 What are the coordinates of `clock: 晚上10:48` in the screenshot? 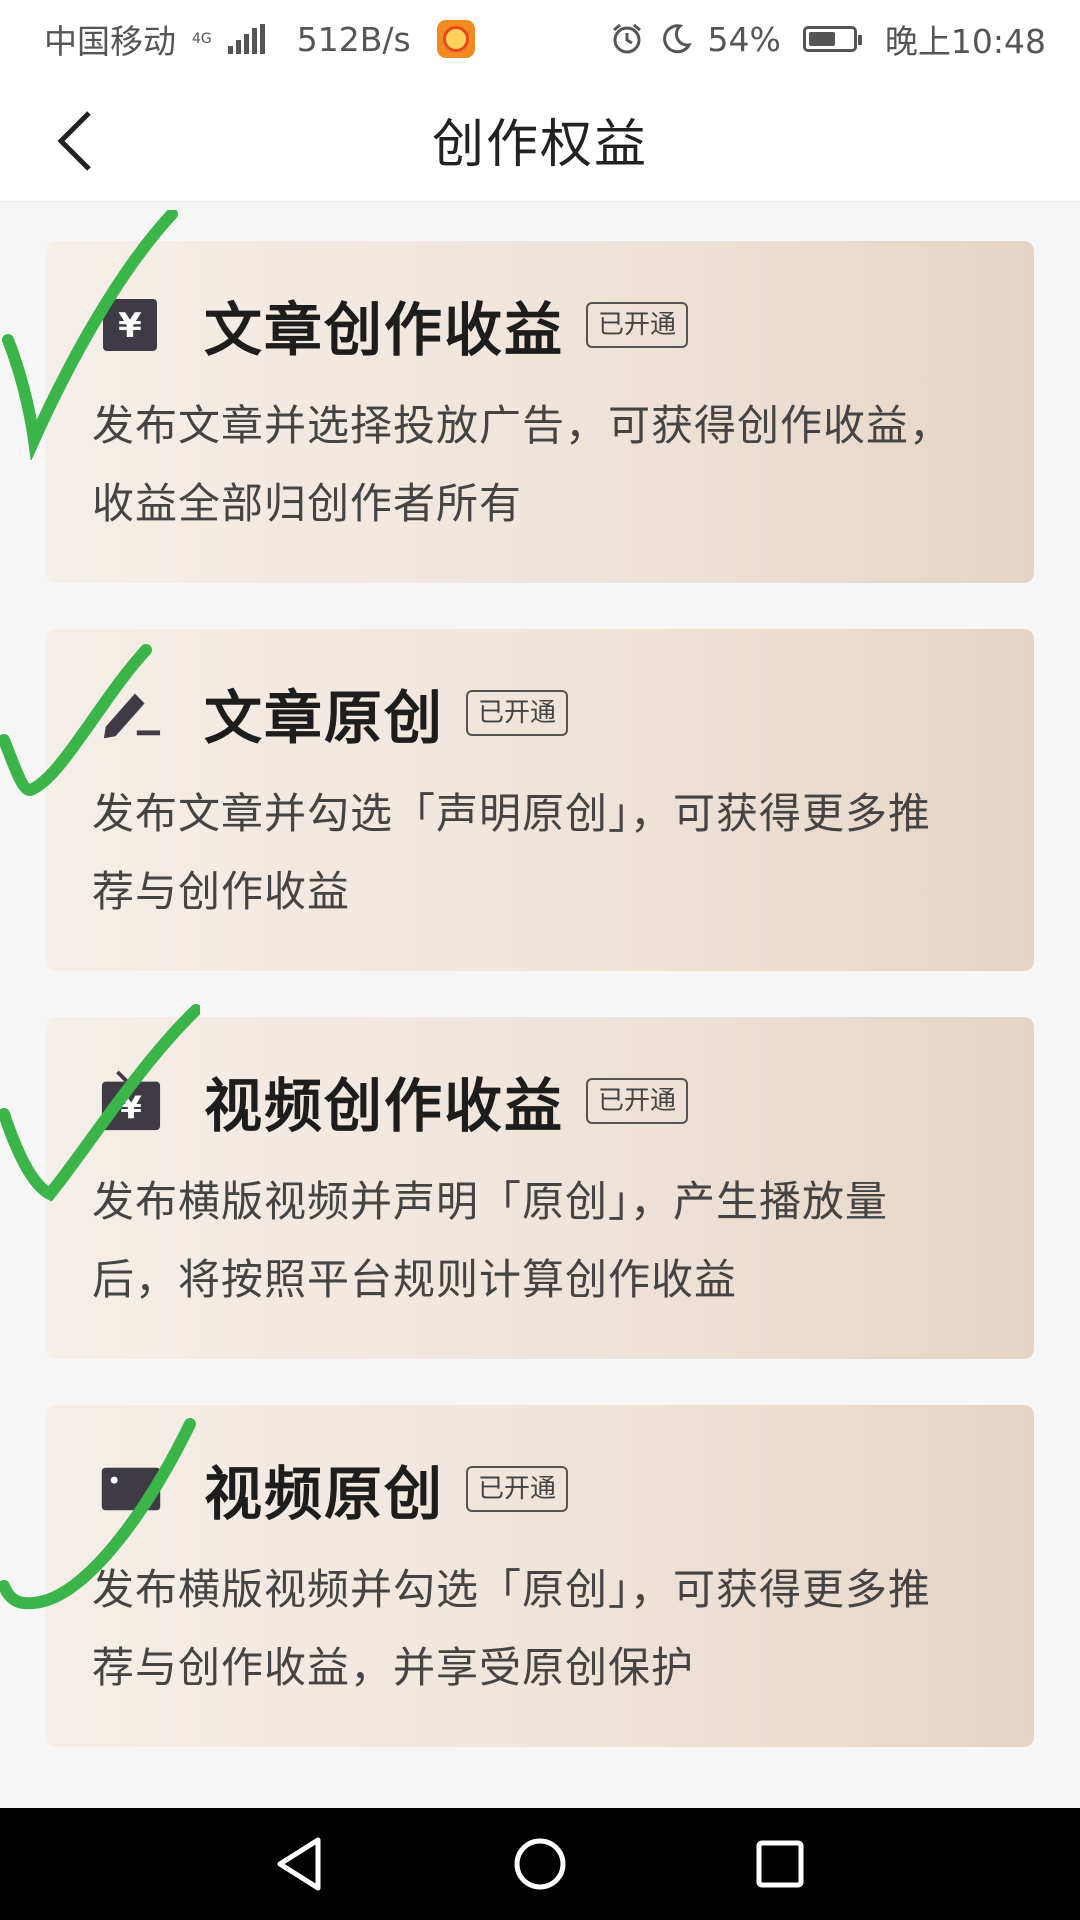 It's located at (965, 41).